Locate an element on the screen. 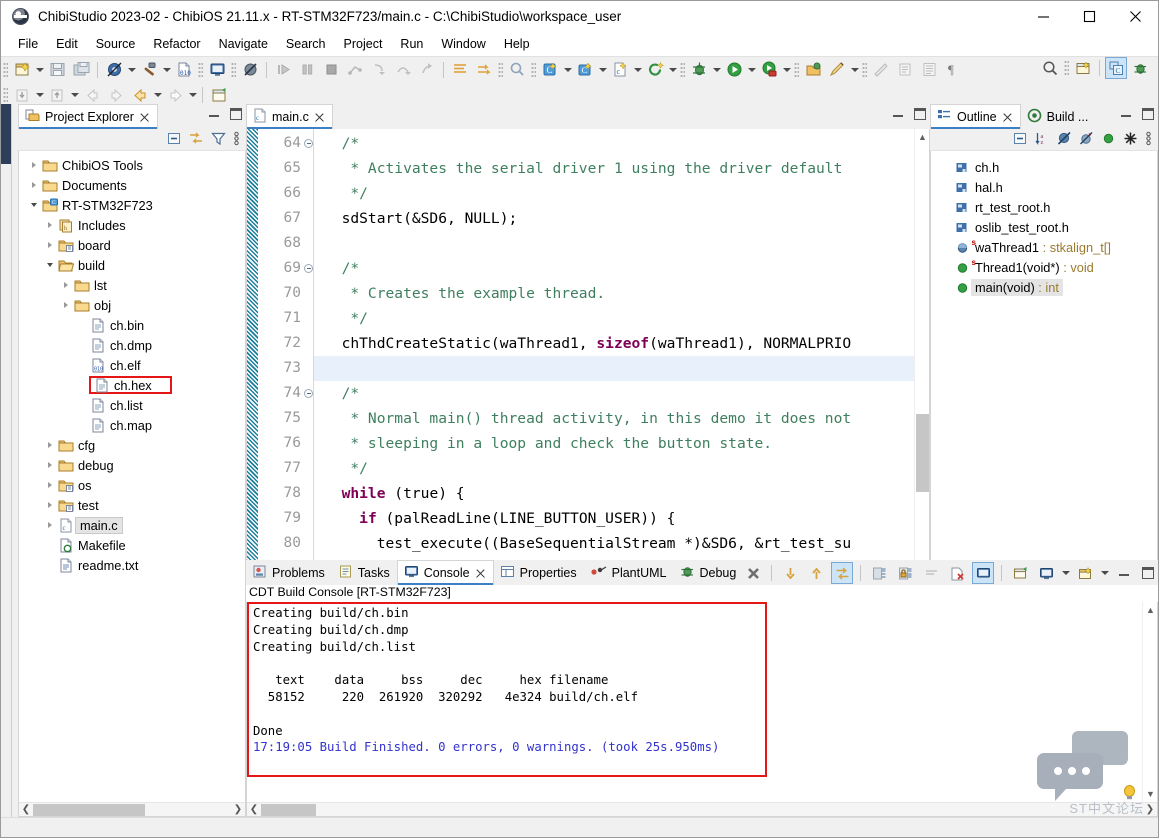 This screenshot has width=1159, height=838. new-editor-icon is located at coordinates (219, 95).